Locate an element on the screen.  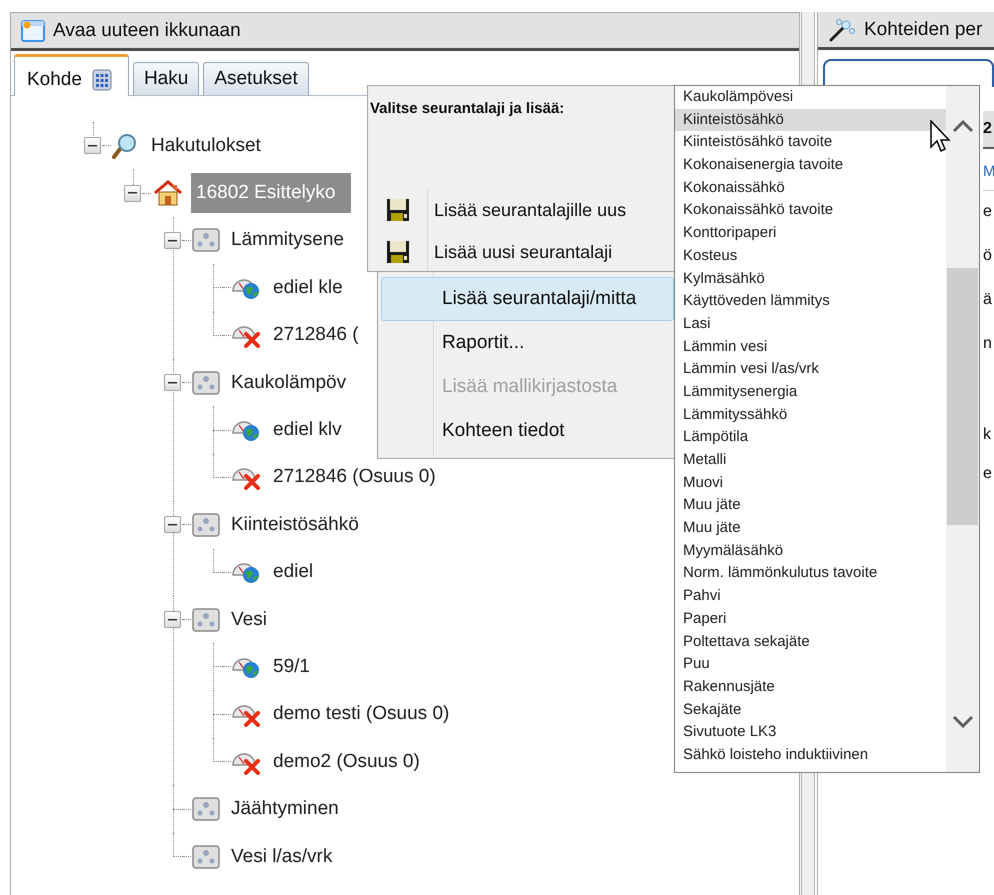
tree-item: demo2 (Osuus 0) is located at coordinates (346, 762).